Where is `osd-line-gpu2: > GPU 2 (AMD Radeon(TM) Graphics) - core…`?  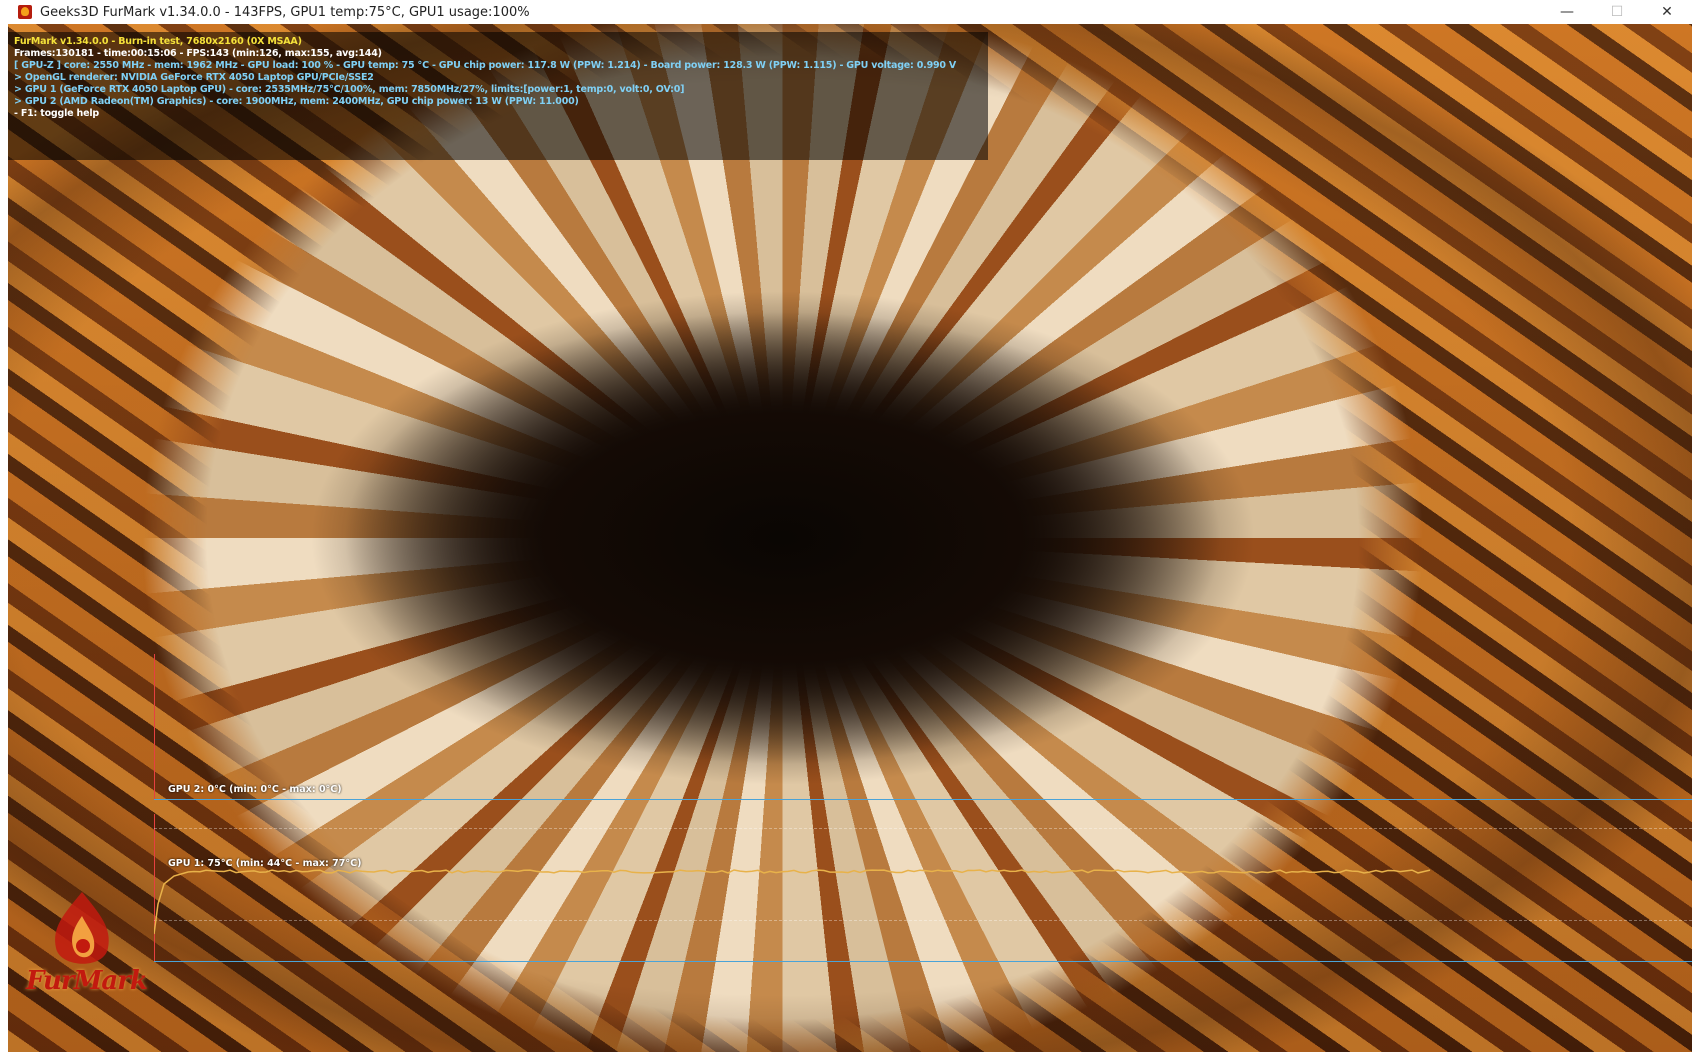
osd-line-gpu2: > GPU 2 (AMD Radeon(TM) Graphics) - core… is located at coordinates (296, 101).